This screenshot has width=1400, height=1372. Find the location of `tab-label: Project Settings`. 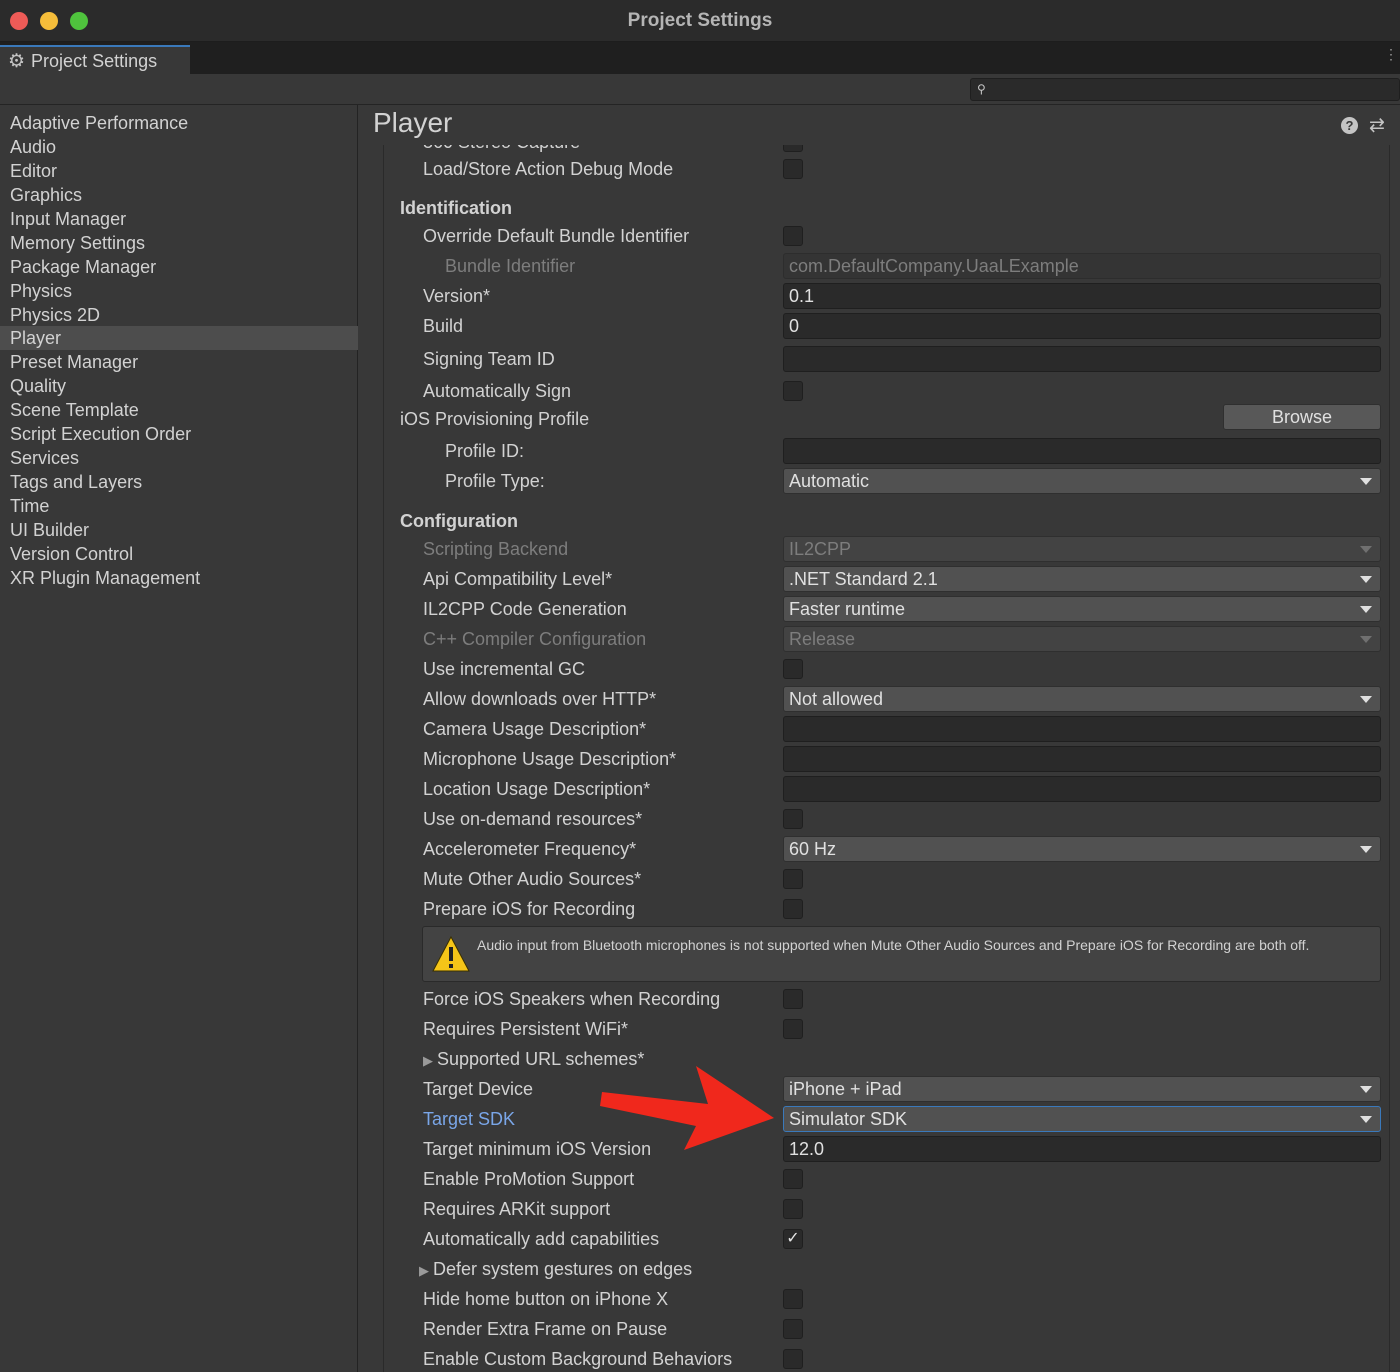

tab-label: Project Settings is located at coordinates (94, 61).